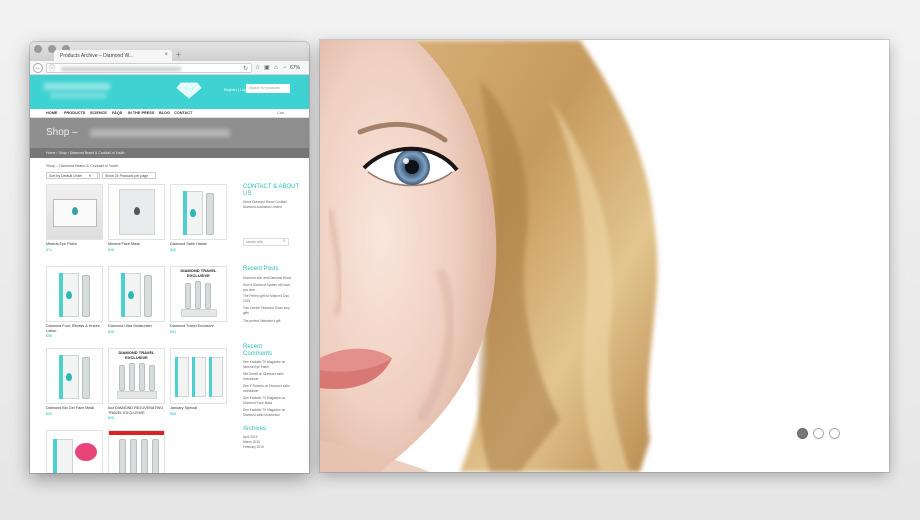  I want to click on product-name: Diamond Ultra Moisturiser, so click(136, 326).